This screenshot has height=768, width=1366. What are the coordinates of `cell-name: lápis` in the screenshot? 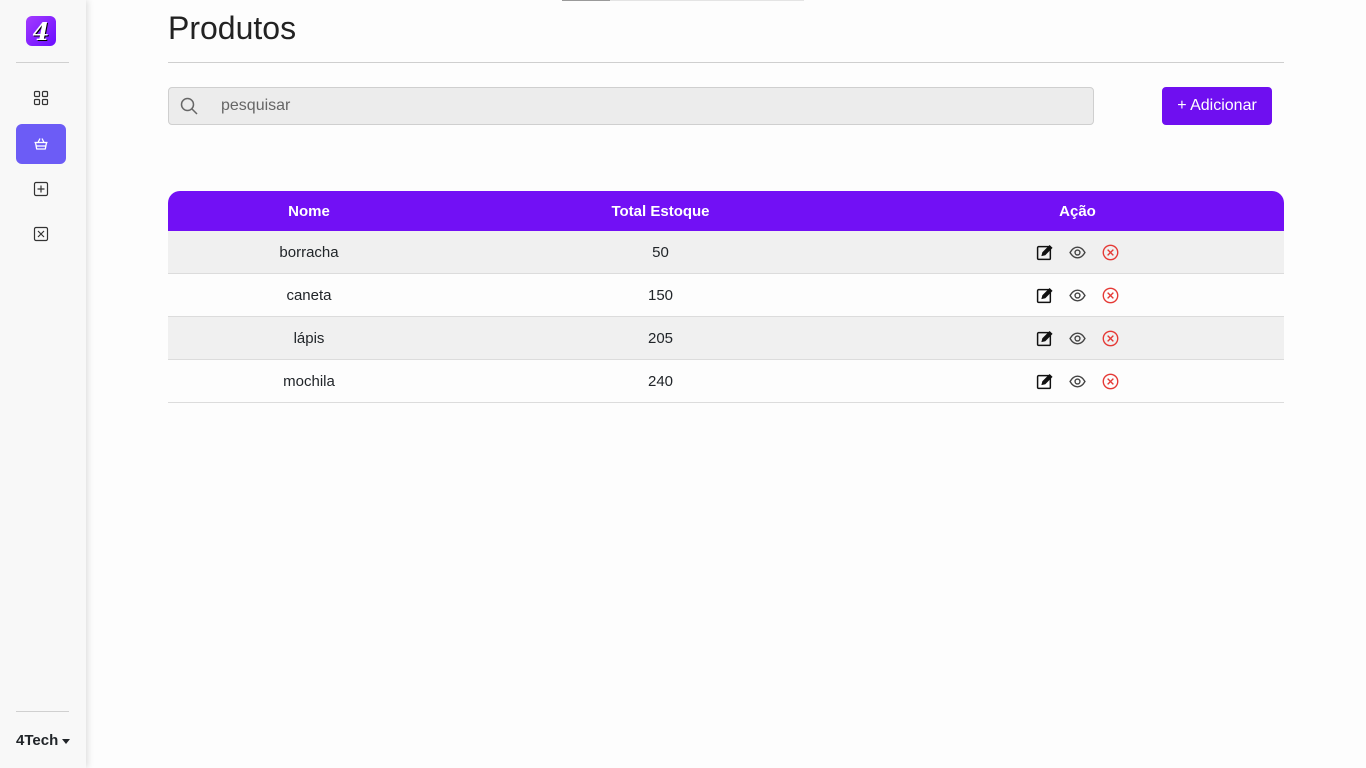 It's located at (309, 338).